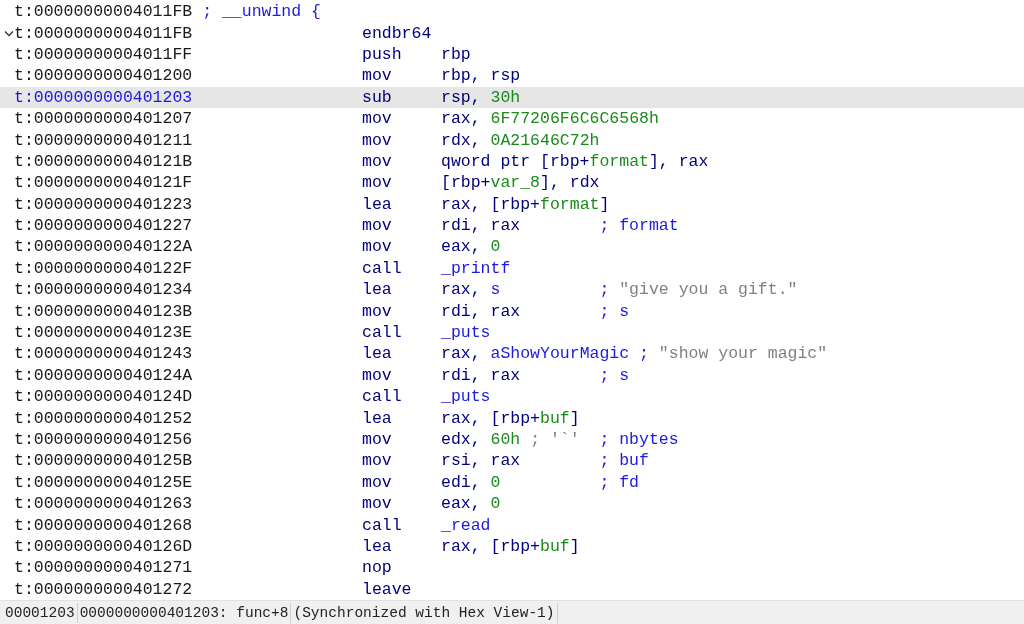 The width and height of the screenshot is (1024, 624). What do you see at coordinates (512, 311) in the screenshot?
I see `code-line: t:000000000040123B mov rdi, rax ; s` at bounding box center [512, 311].